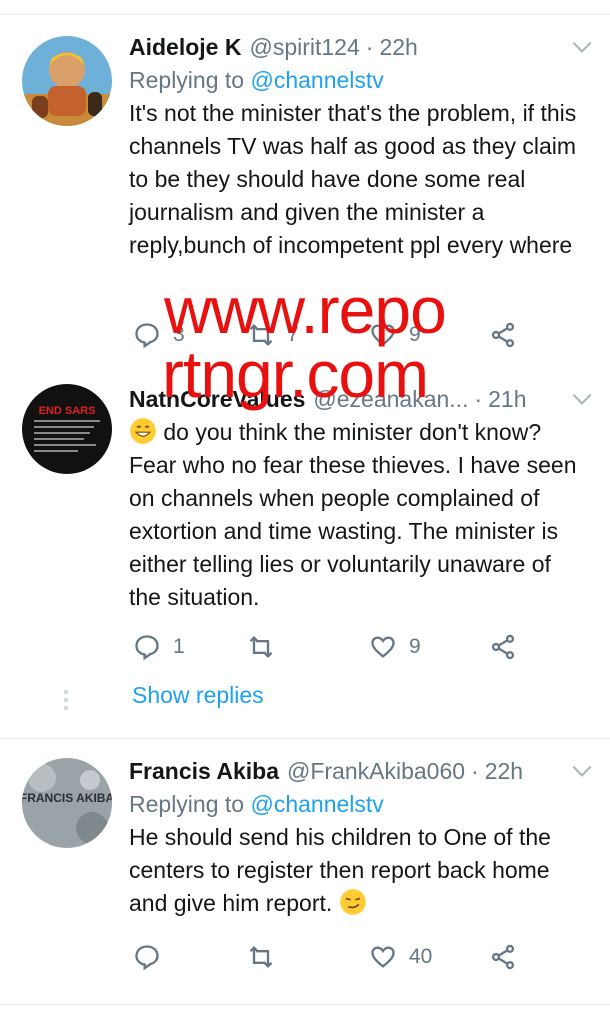  I want to click on like-count: 9, so click(415, 646).